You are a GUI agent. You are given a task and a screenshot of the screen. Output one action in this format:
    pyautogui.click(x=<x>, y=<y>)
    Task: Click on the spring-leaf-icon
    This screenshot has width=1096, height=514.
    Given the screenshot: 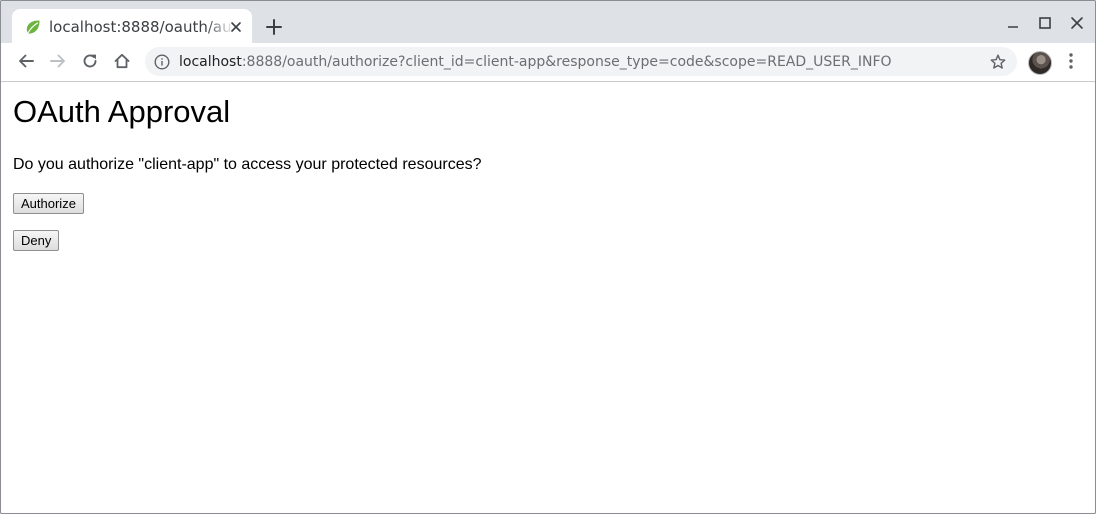 What is the action you would take?
    pyautogui.click(x=33, y=27)
    